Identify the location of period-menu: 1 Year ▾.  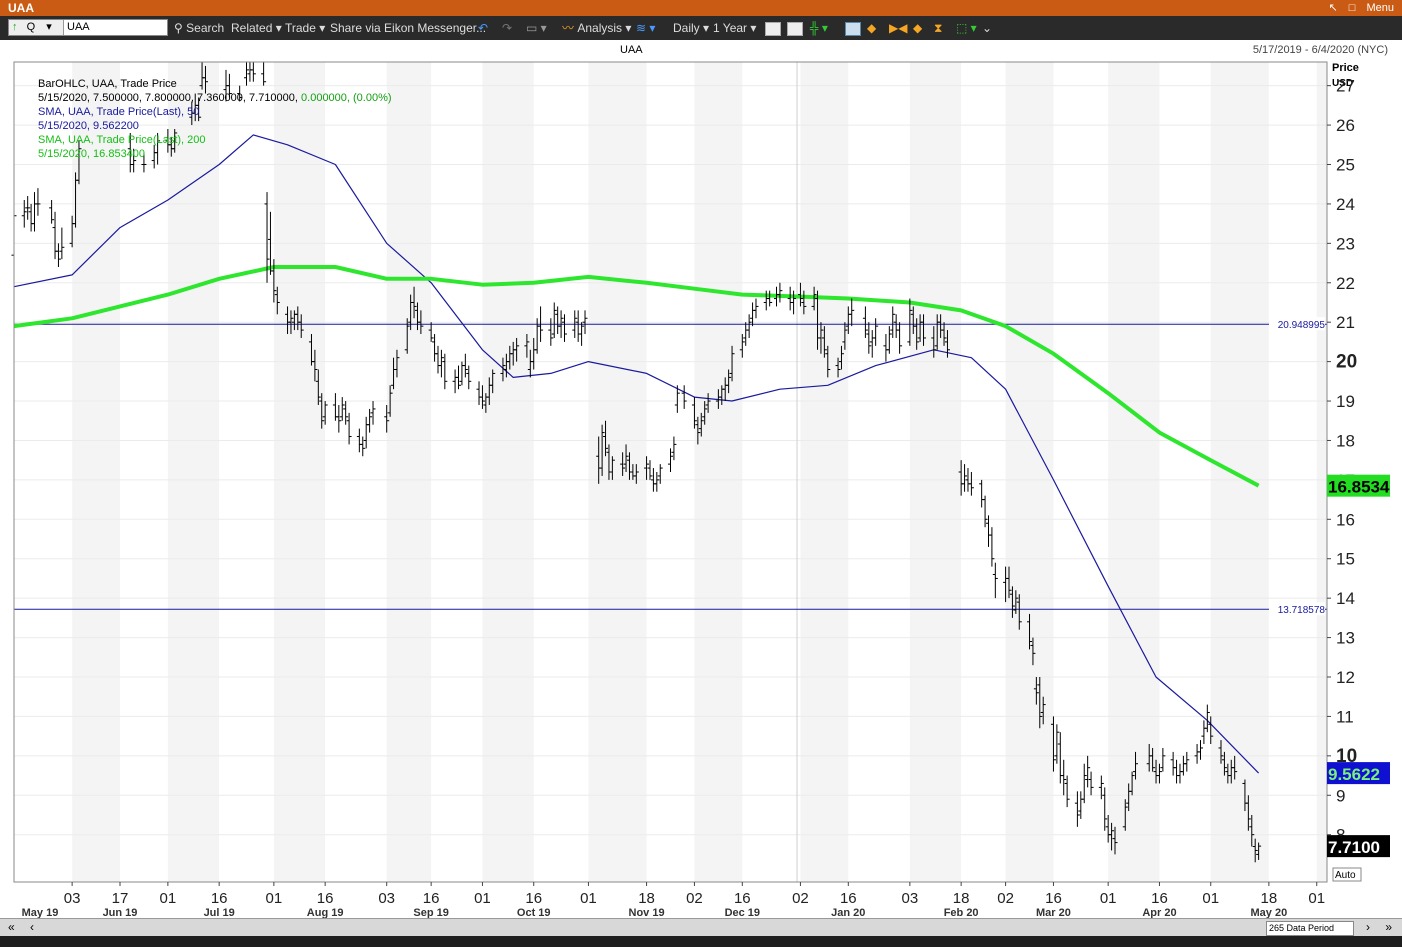
(734, 28).